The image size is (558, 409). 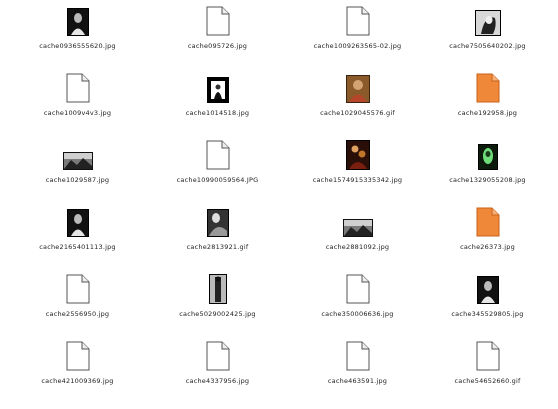 What do you see at coordinates (217, 113) in the screenshot?
I see `file-name-label: cache1014518.jpg` at bounding box center [217, 113].